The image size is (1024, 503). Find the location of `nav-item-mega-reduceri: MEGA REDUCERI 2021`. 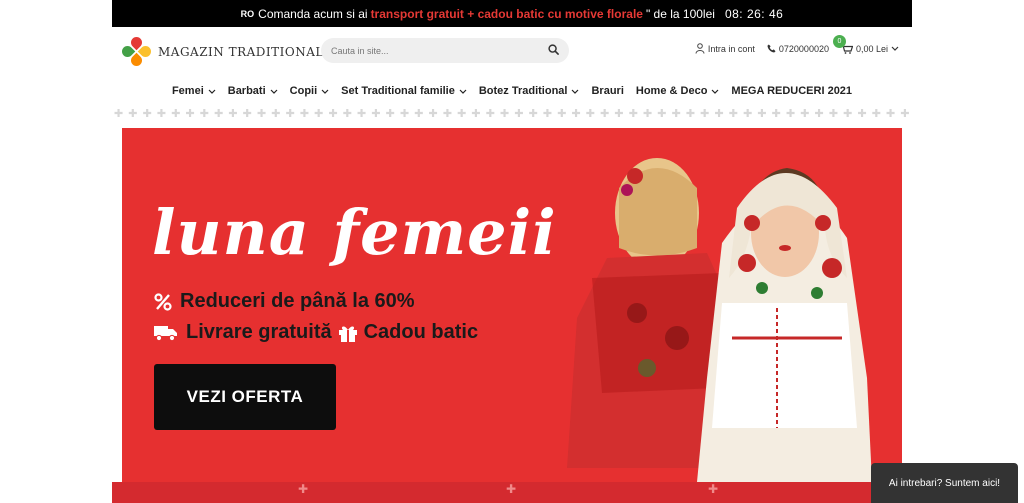

nav-item-mega-reduceri: MEGA REDUCERI 2021 is located at coordinates (791, 91).